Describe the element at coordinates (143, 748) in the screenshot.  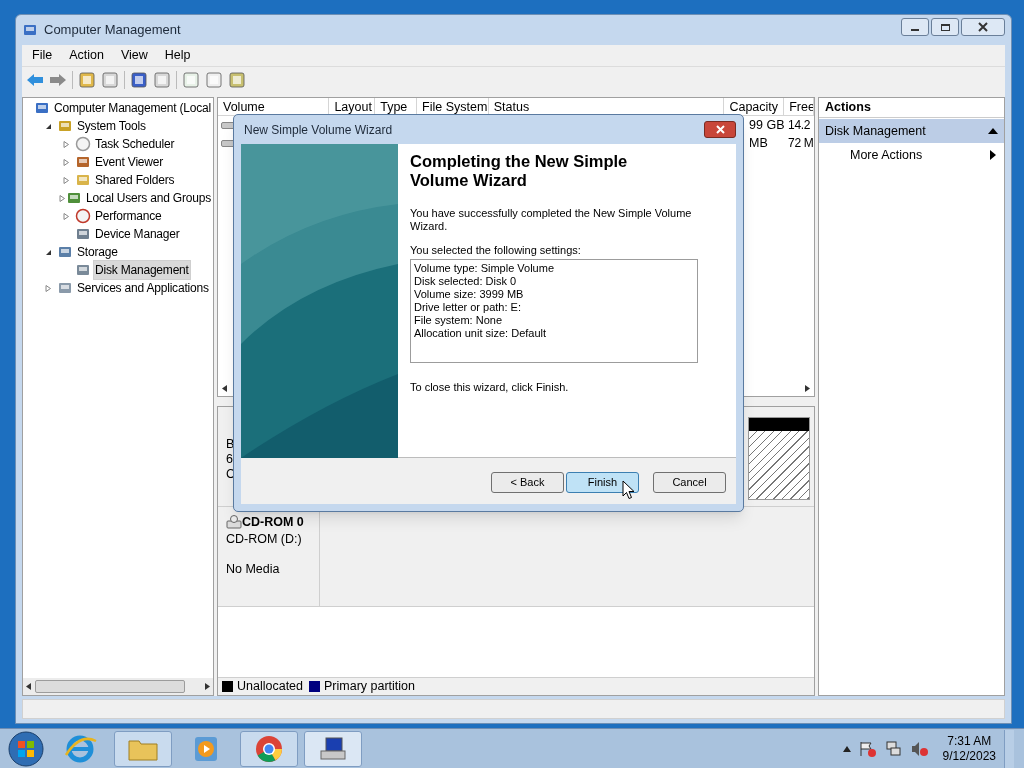
I see `folder-taskbar-button` at that location.